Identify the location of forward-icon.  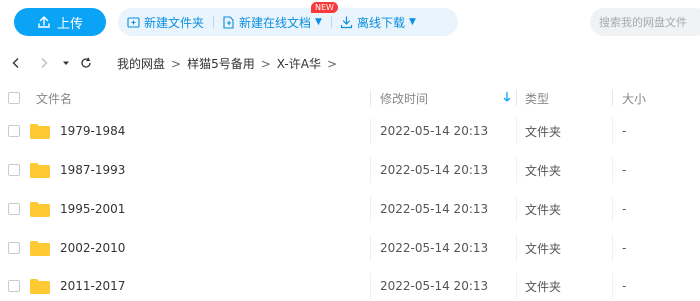
(44, 63).